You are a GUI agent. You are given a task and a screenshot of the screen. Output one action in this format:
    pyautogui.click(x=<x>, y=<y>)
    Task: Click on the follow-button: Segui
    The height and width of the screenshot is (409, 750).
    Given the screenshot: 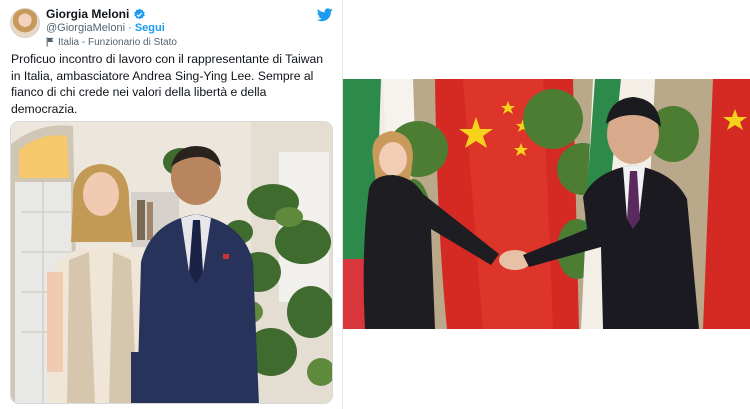 What is the action you would take?
    pyautogui.click(x=150, y=28)
    